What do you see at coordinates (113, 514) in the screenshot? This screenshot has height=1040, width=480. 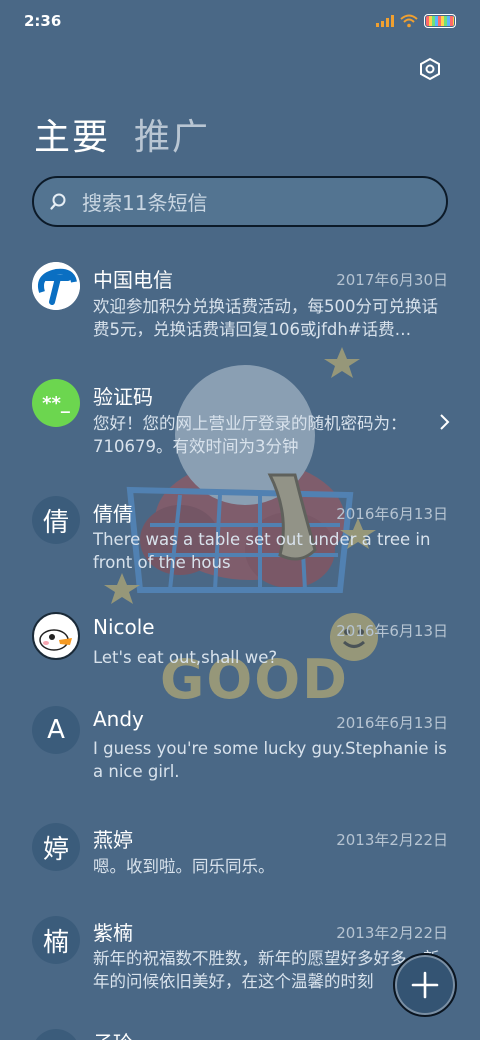 I see `conversation-name: 倩倩` at bounding box center [113, 514].